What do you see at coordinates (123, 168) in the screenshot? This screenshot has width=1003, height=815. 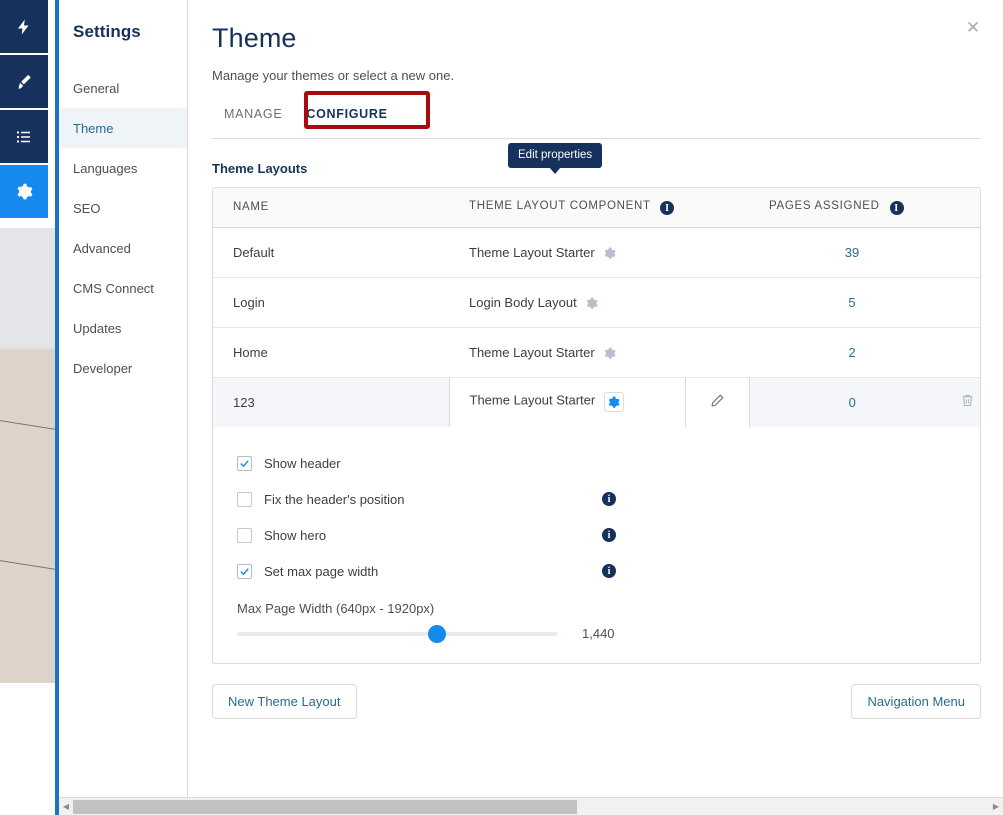 I see `sidebar-item-languages: Languages` at bounding box center [123, 168].